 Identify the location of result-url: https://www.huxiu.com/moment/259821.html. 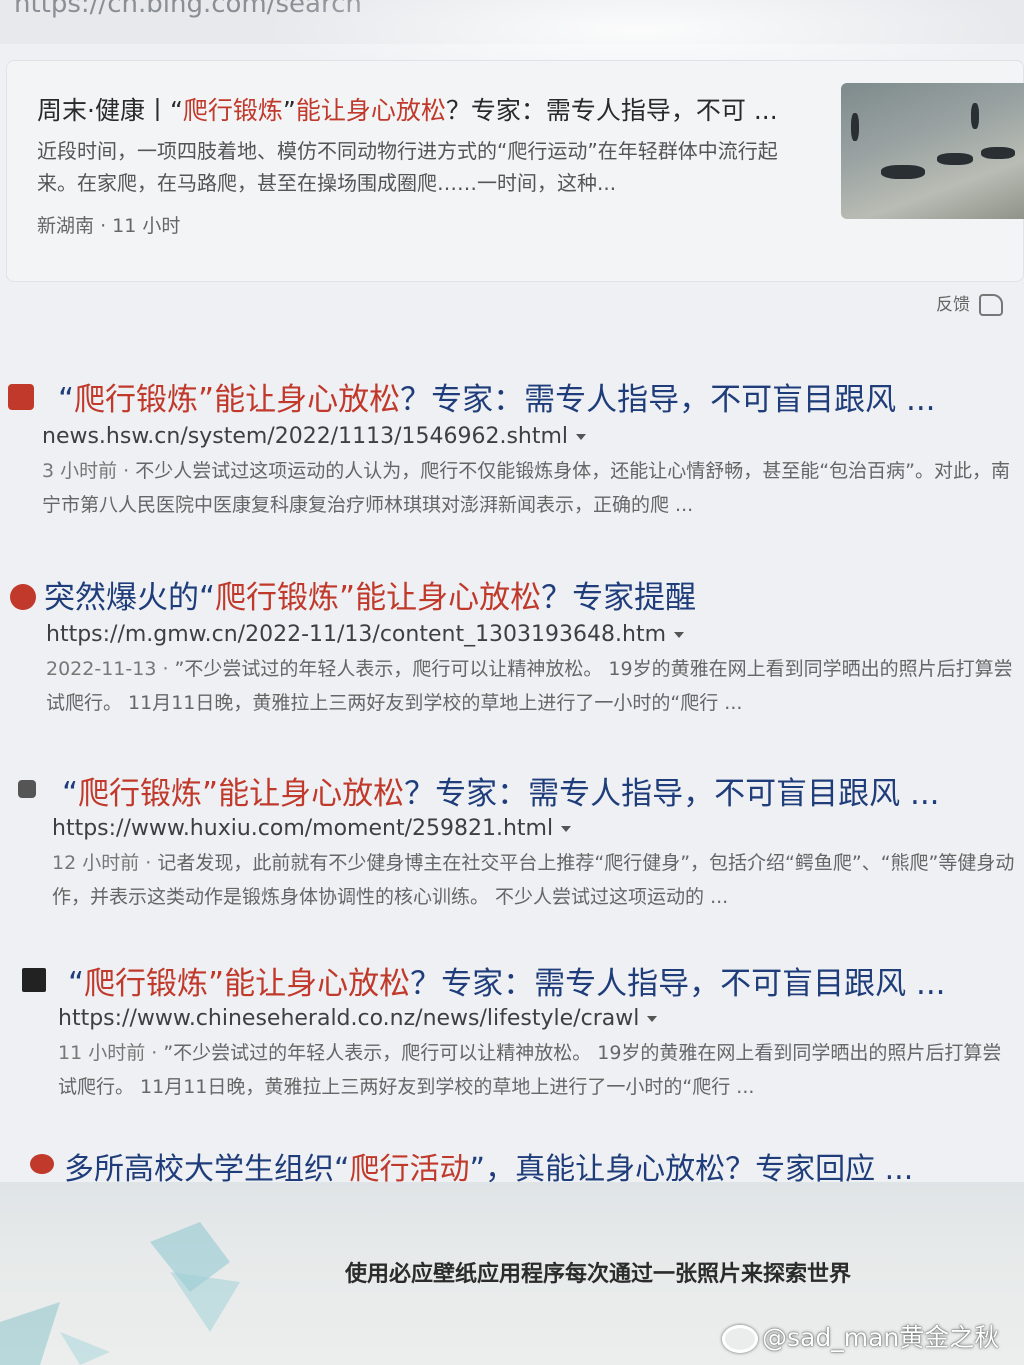
(312, 828).